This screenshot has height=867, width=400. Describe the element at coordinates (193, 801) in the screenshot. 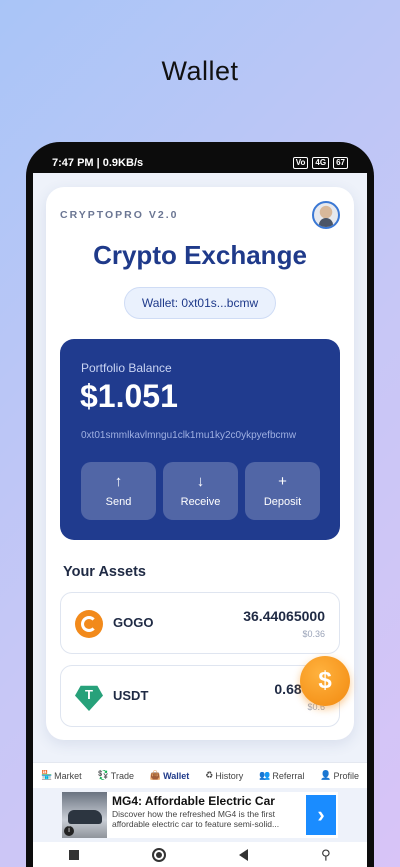

I see `ad-title: MG4: Affordable Electric Car` at that location.